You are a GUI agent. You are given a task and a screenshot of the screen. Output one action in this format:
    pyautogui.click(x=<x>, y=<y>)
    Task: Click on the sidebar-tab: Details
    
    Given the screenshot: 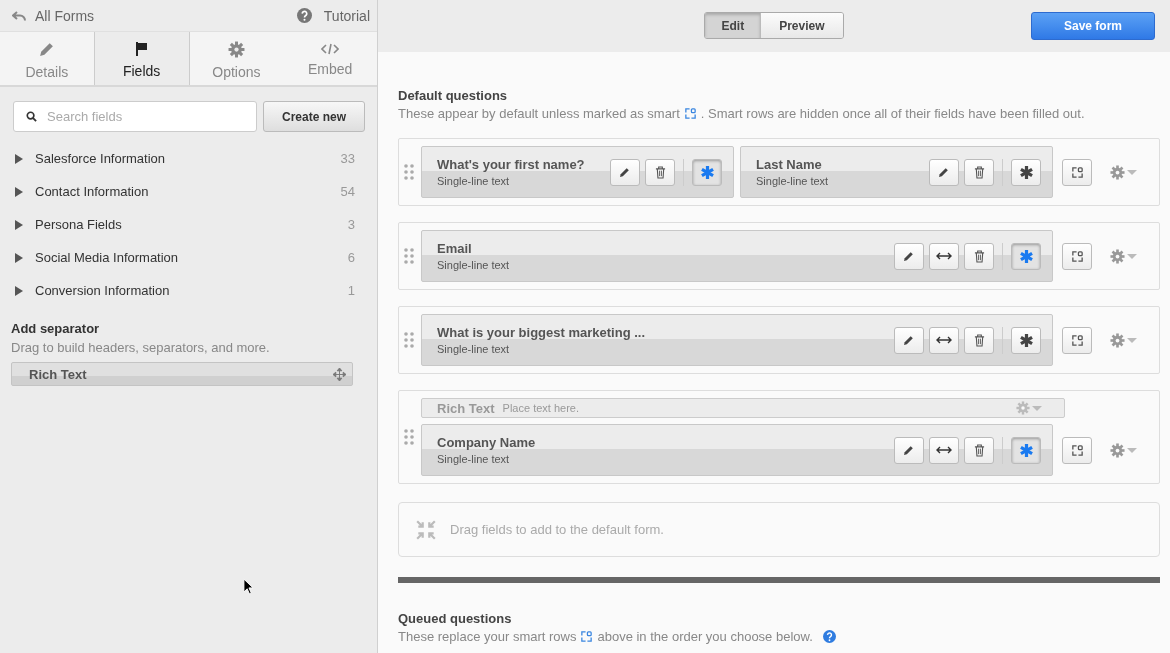 What is the action you would take?
    pyautogui.click(x=47, y=58)
    